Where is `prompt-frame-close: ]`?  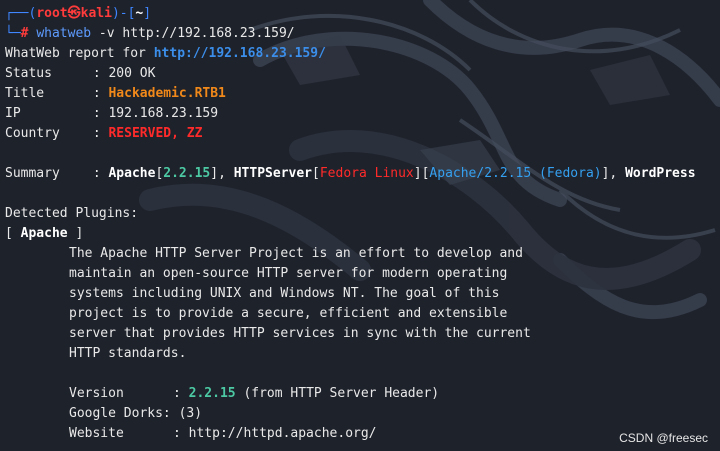 prompt-frame-close: ] is located at coordinates (147, 13).